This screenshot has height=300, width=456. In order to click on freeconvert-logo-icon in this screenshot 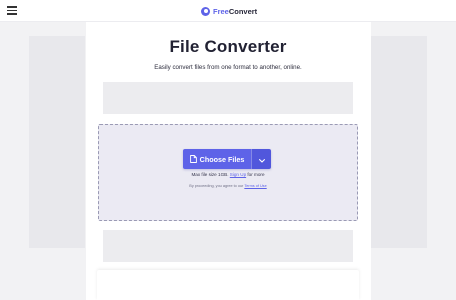, I will do `click(205, 11)`.